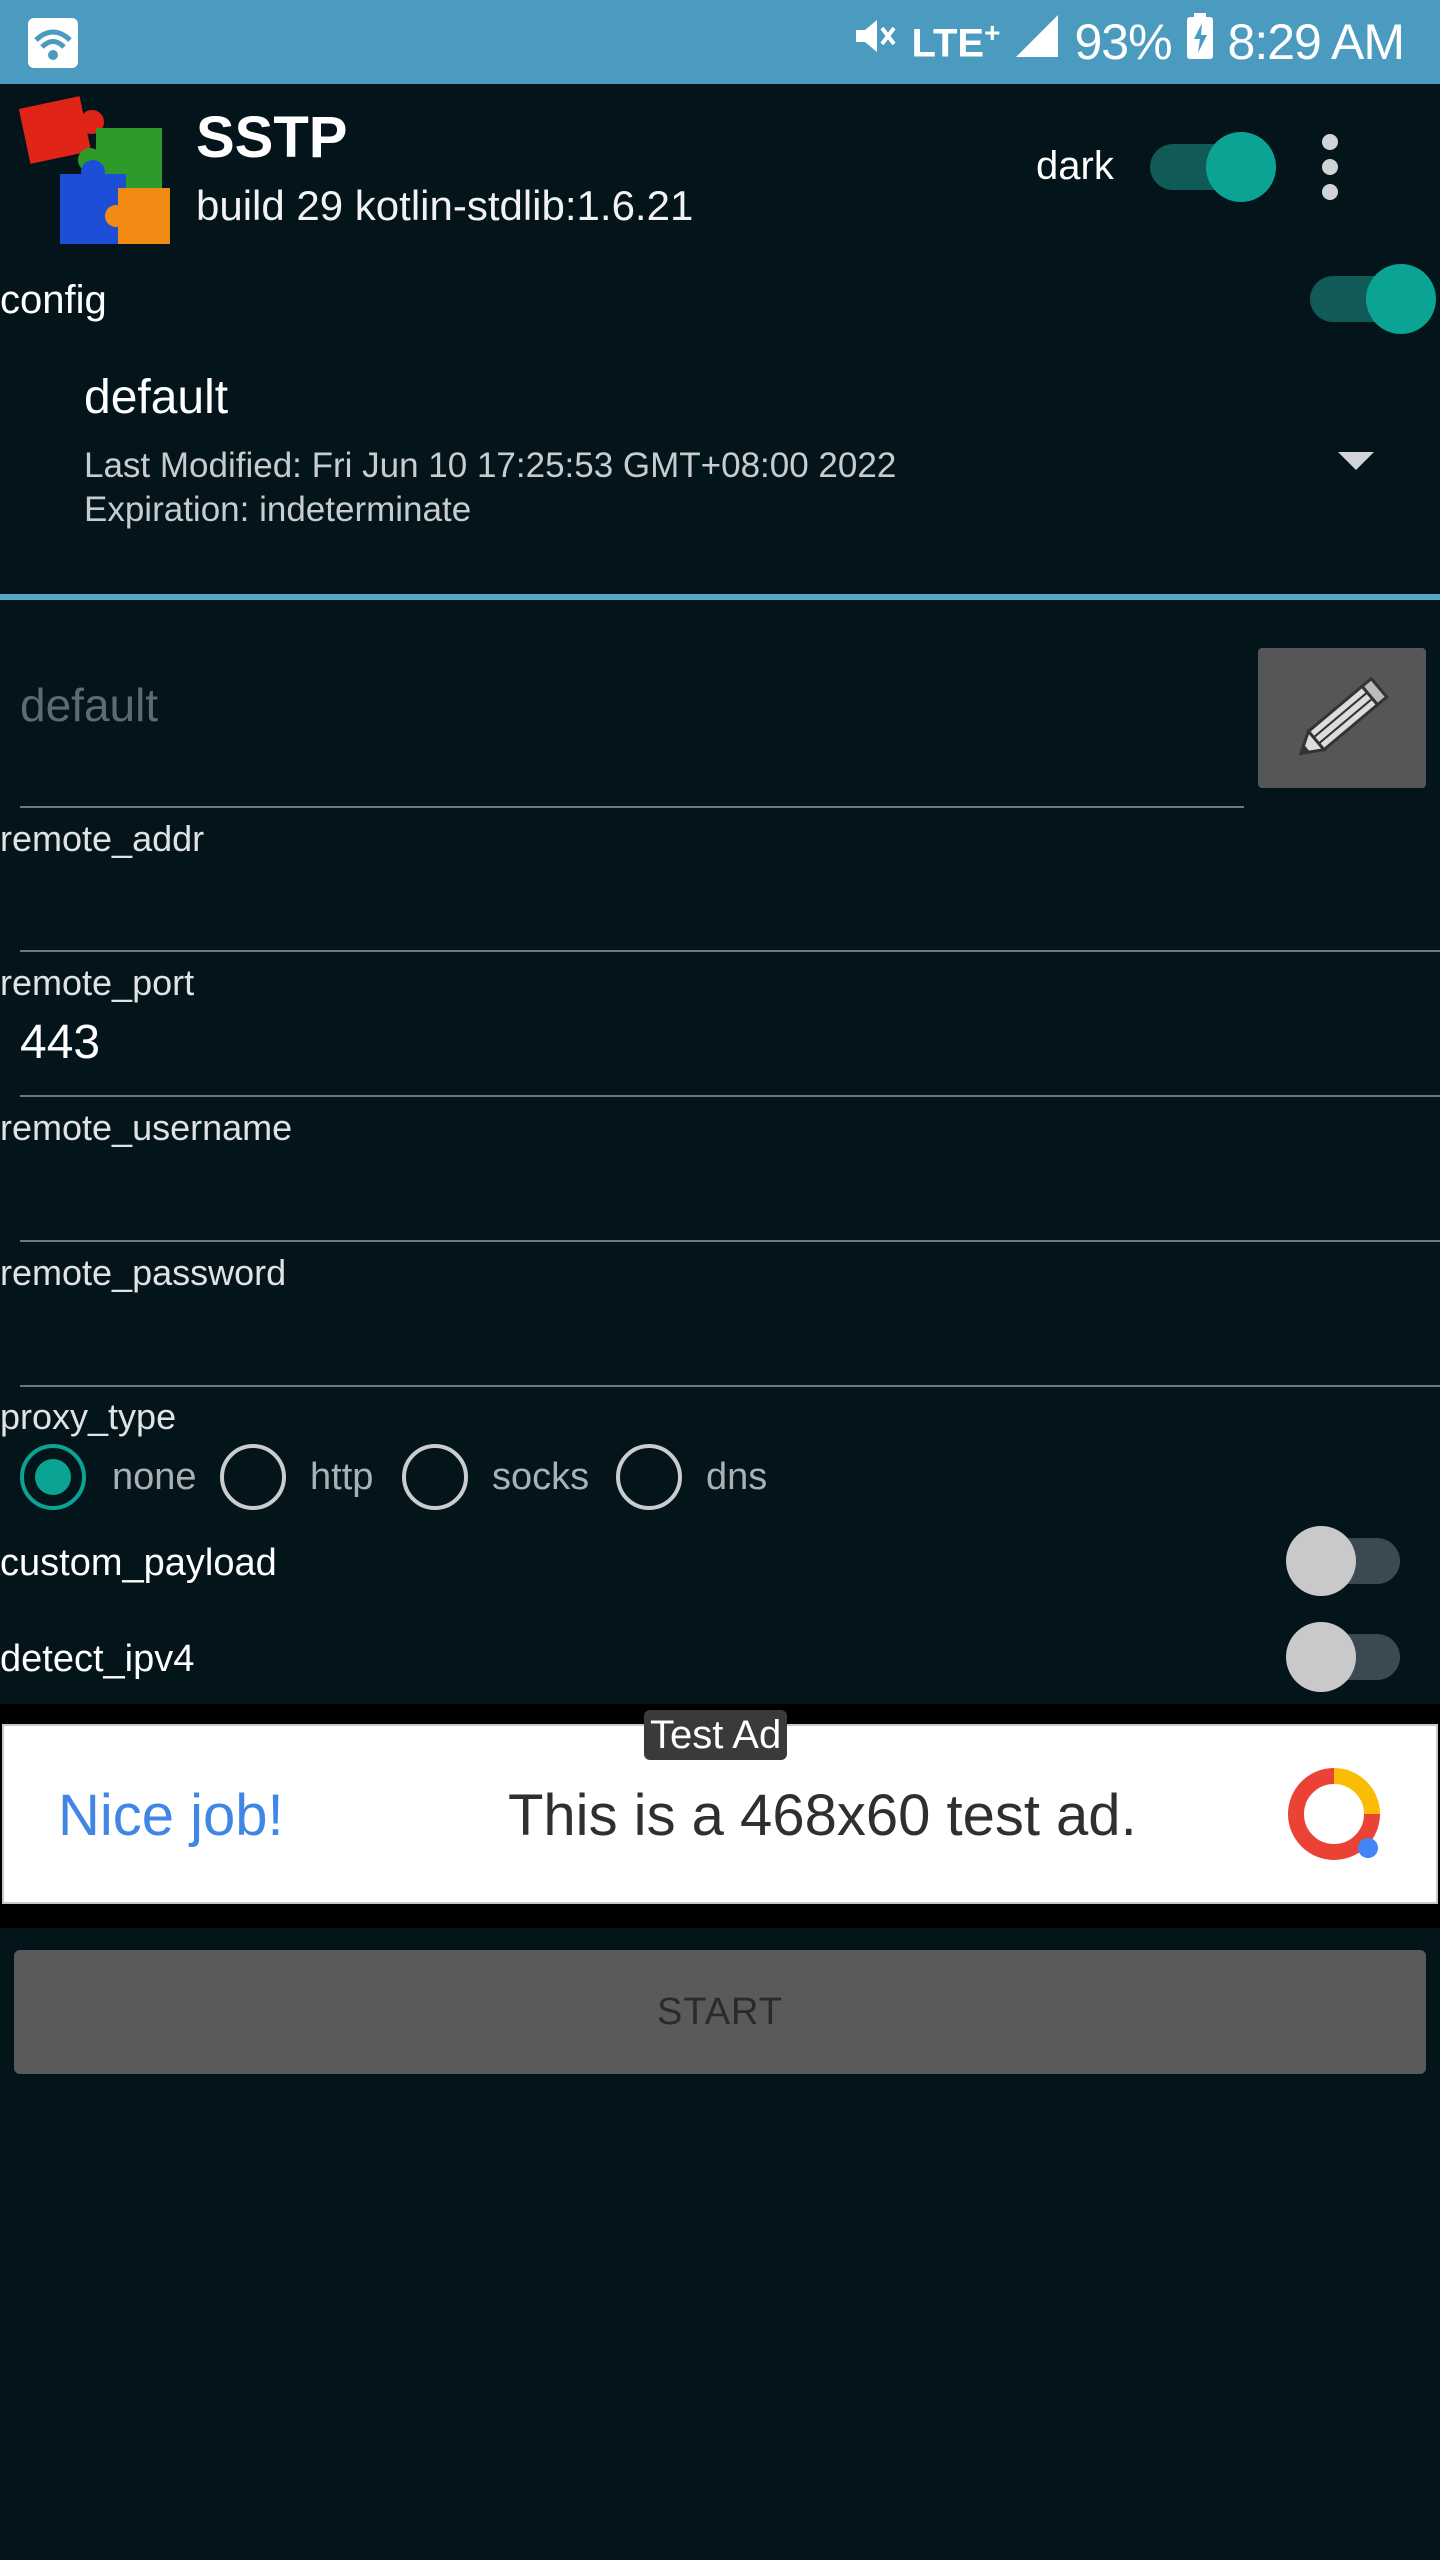 Image resolution: width=1440 pixels, height=2560 pixels. What do you see at coordinates (1334, 1814) in the screenshot?
I see `ad-logo-icon` at bounding box center [1334, 1814].